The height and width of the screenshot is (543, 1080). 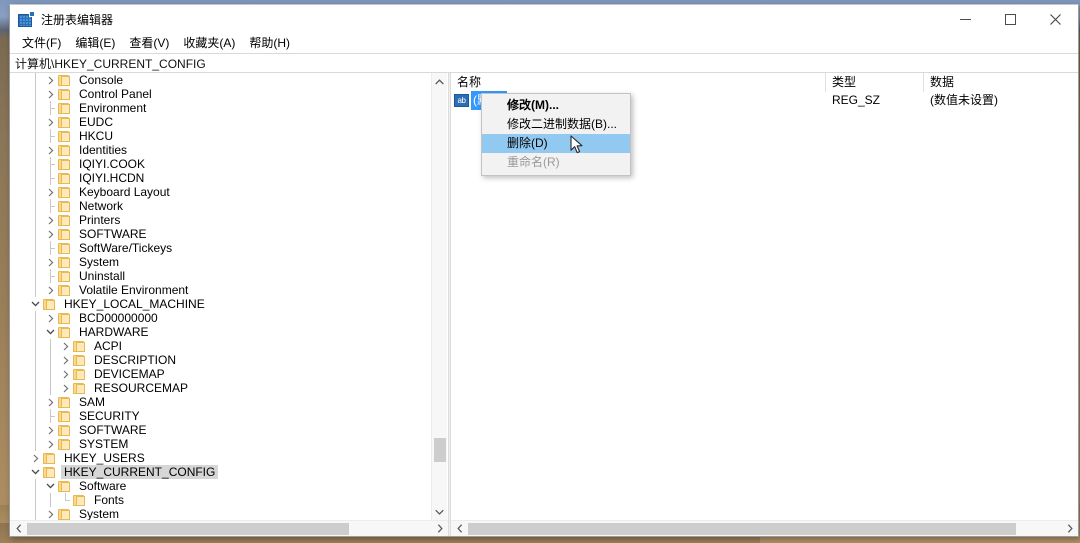 I want to click on address-bar: 计算机\HKEY_CURRENT_CONFIG, so click(x=544, y=63).